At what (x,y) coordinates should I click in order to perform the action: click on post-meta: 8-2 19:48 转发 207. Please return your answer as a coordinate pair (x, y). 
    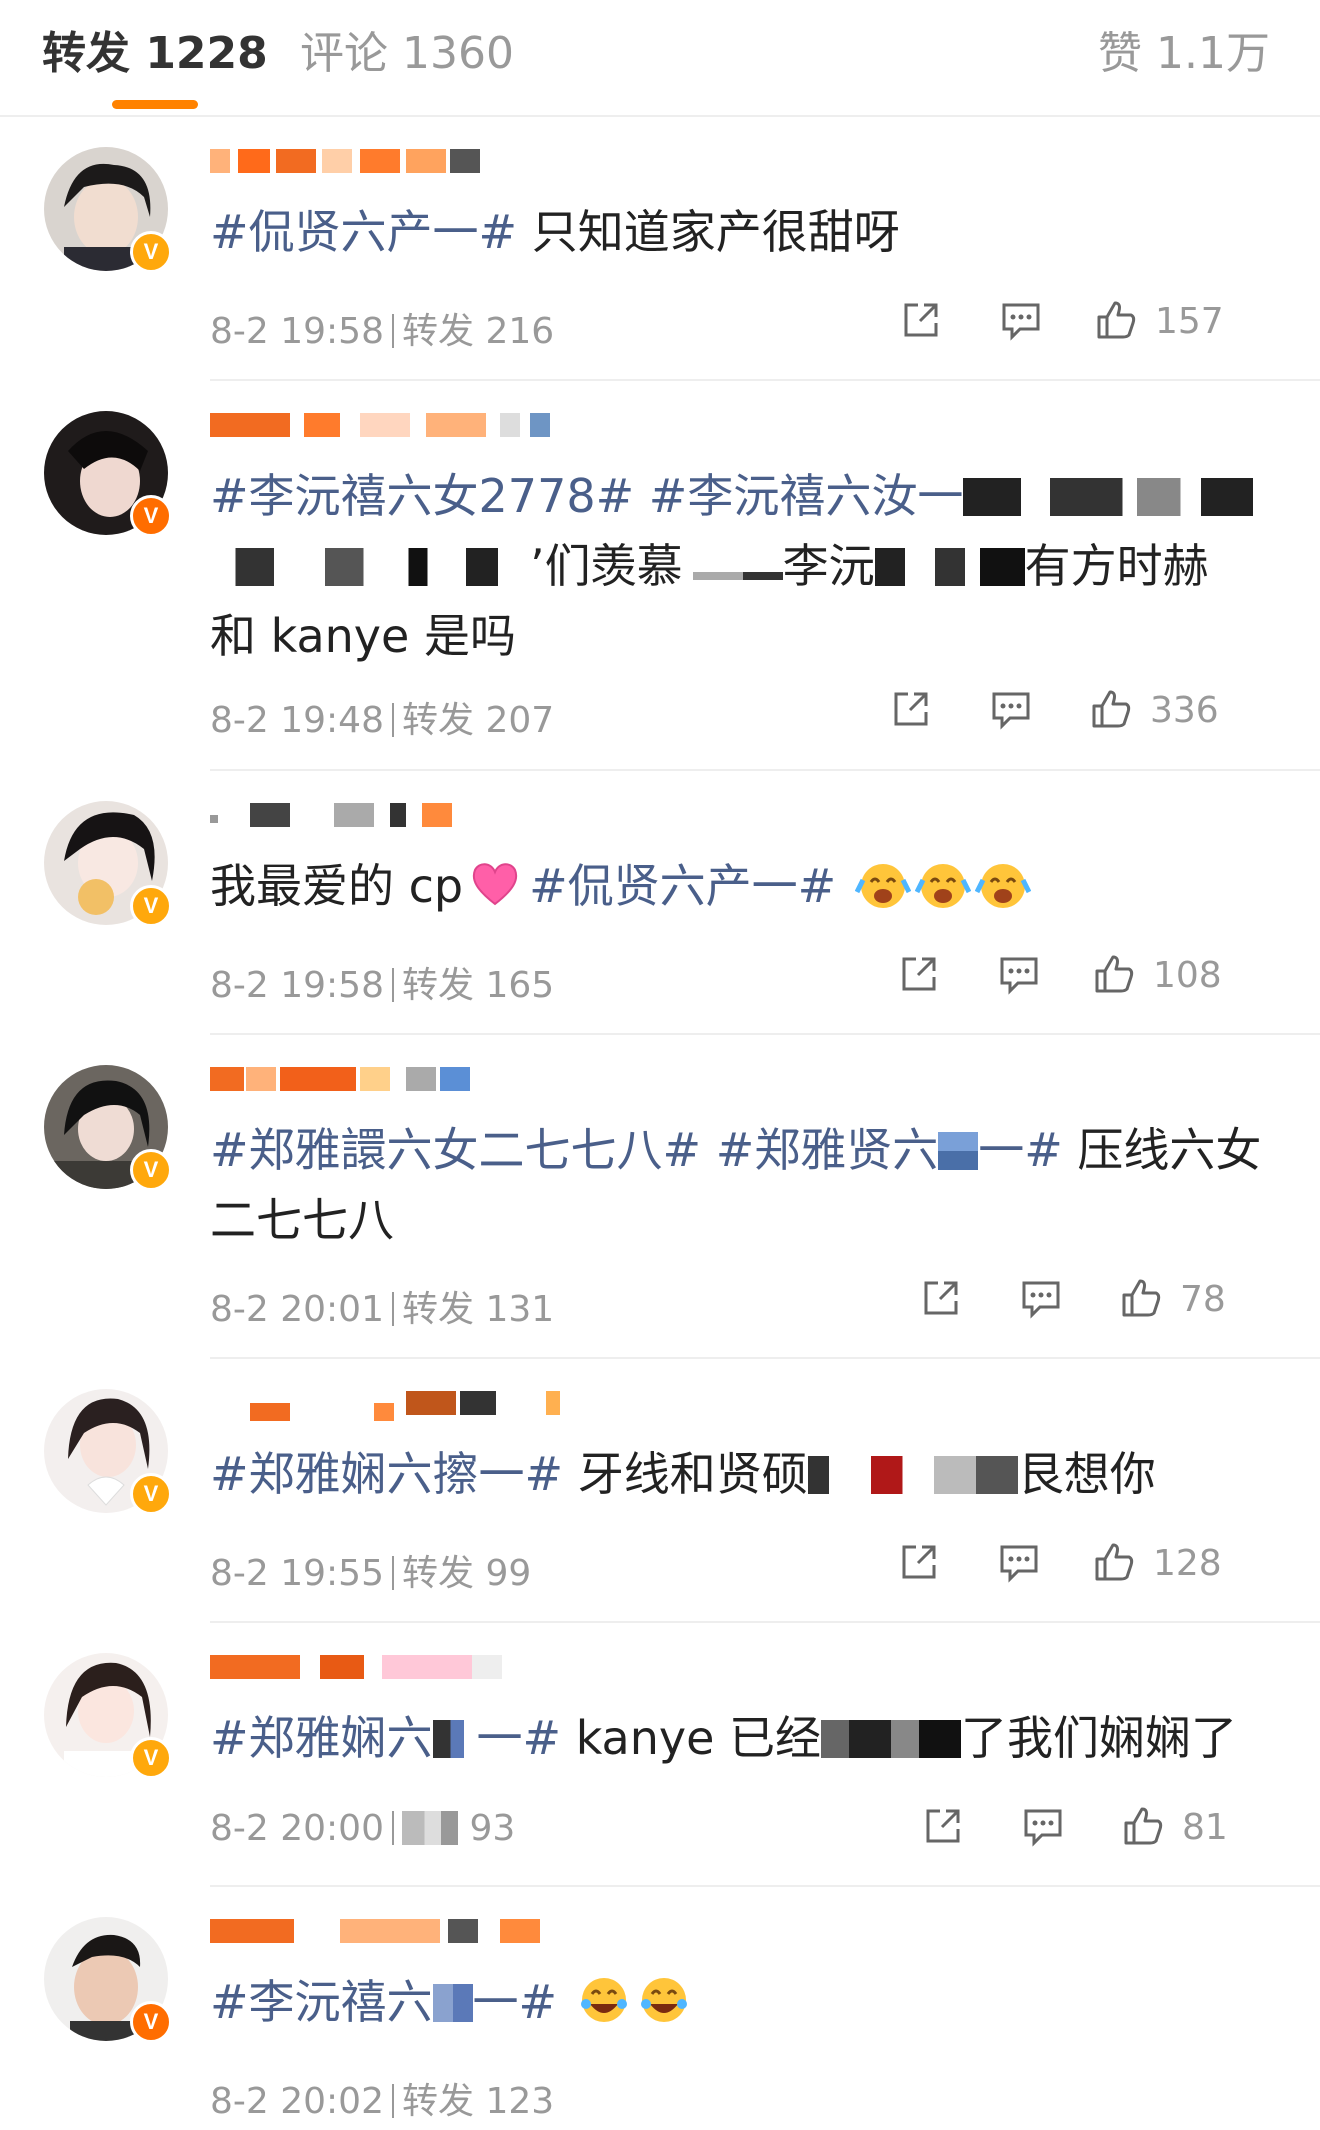
    Looking at the image, I should click on (382, 717).